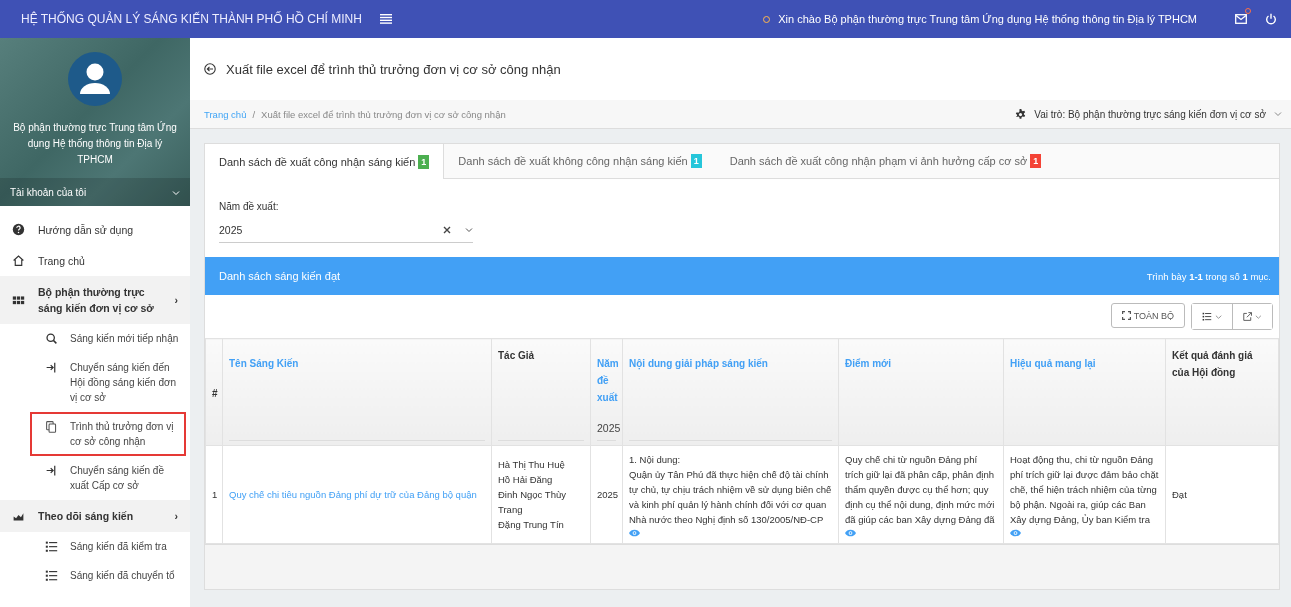  What do you see at coordinates (920, 490) in the screenshot?
I see `table-cell-text: Quy chế chi từ nguồn Đảng phí trích giữ lại đã phân cấp, phân định thẩm quyền được cụ thể hơn; quy định cụ thể nội dung, định mức mới đã giúp các ban Xây dựng Đảng đã` at bounding box center [920, 490].